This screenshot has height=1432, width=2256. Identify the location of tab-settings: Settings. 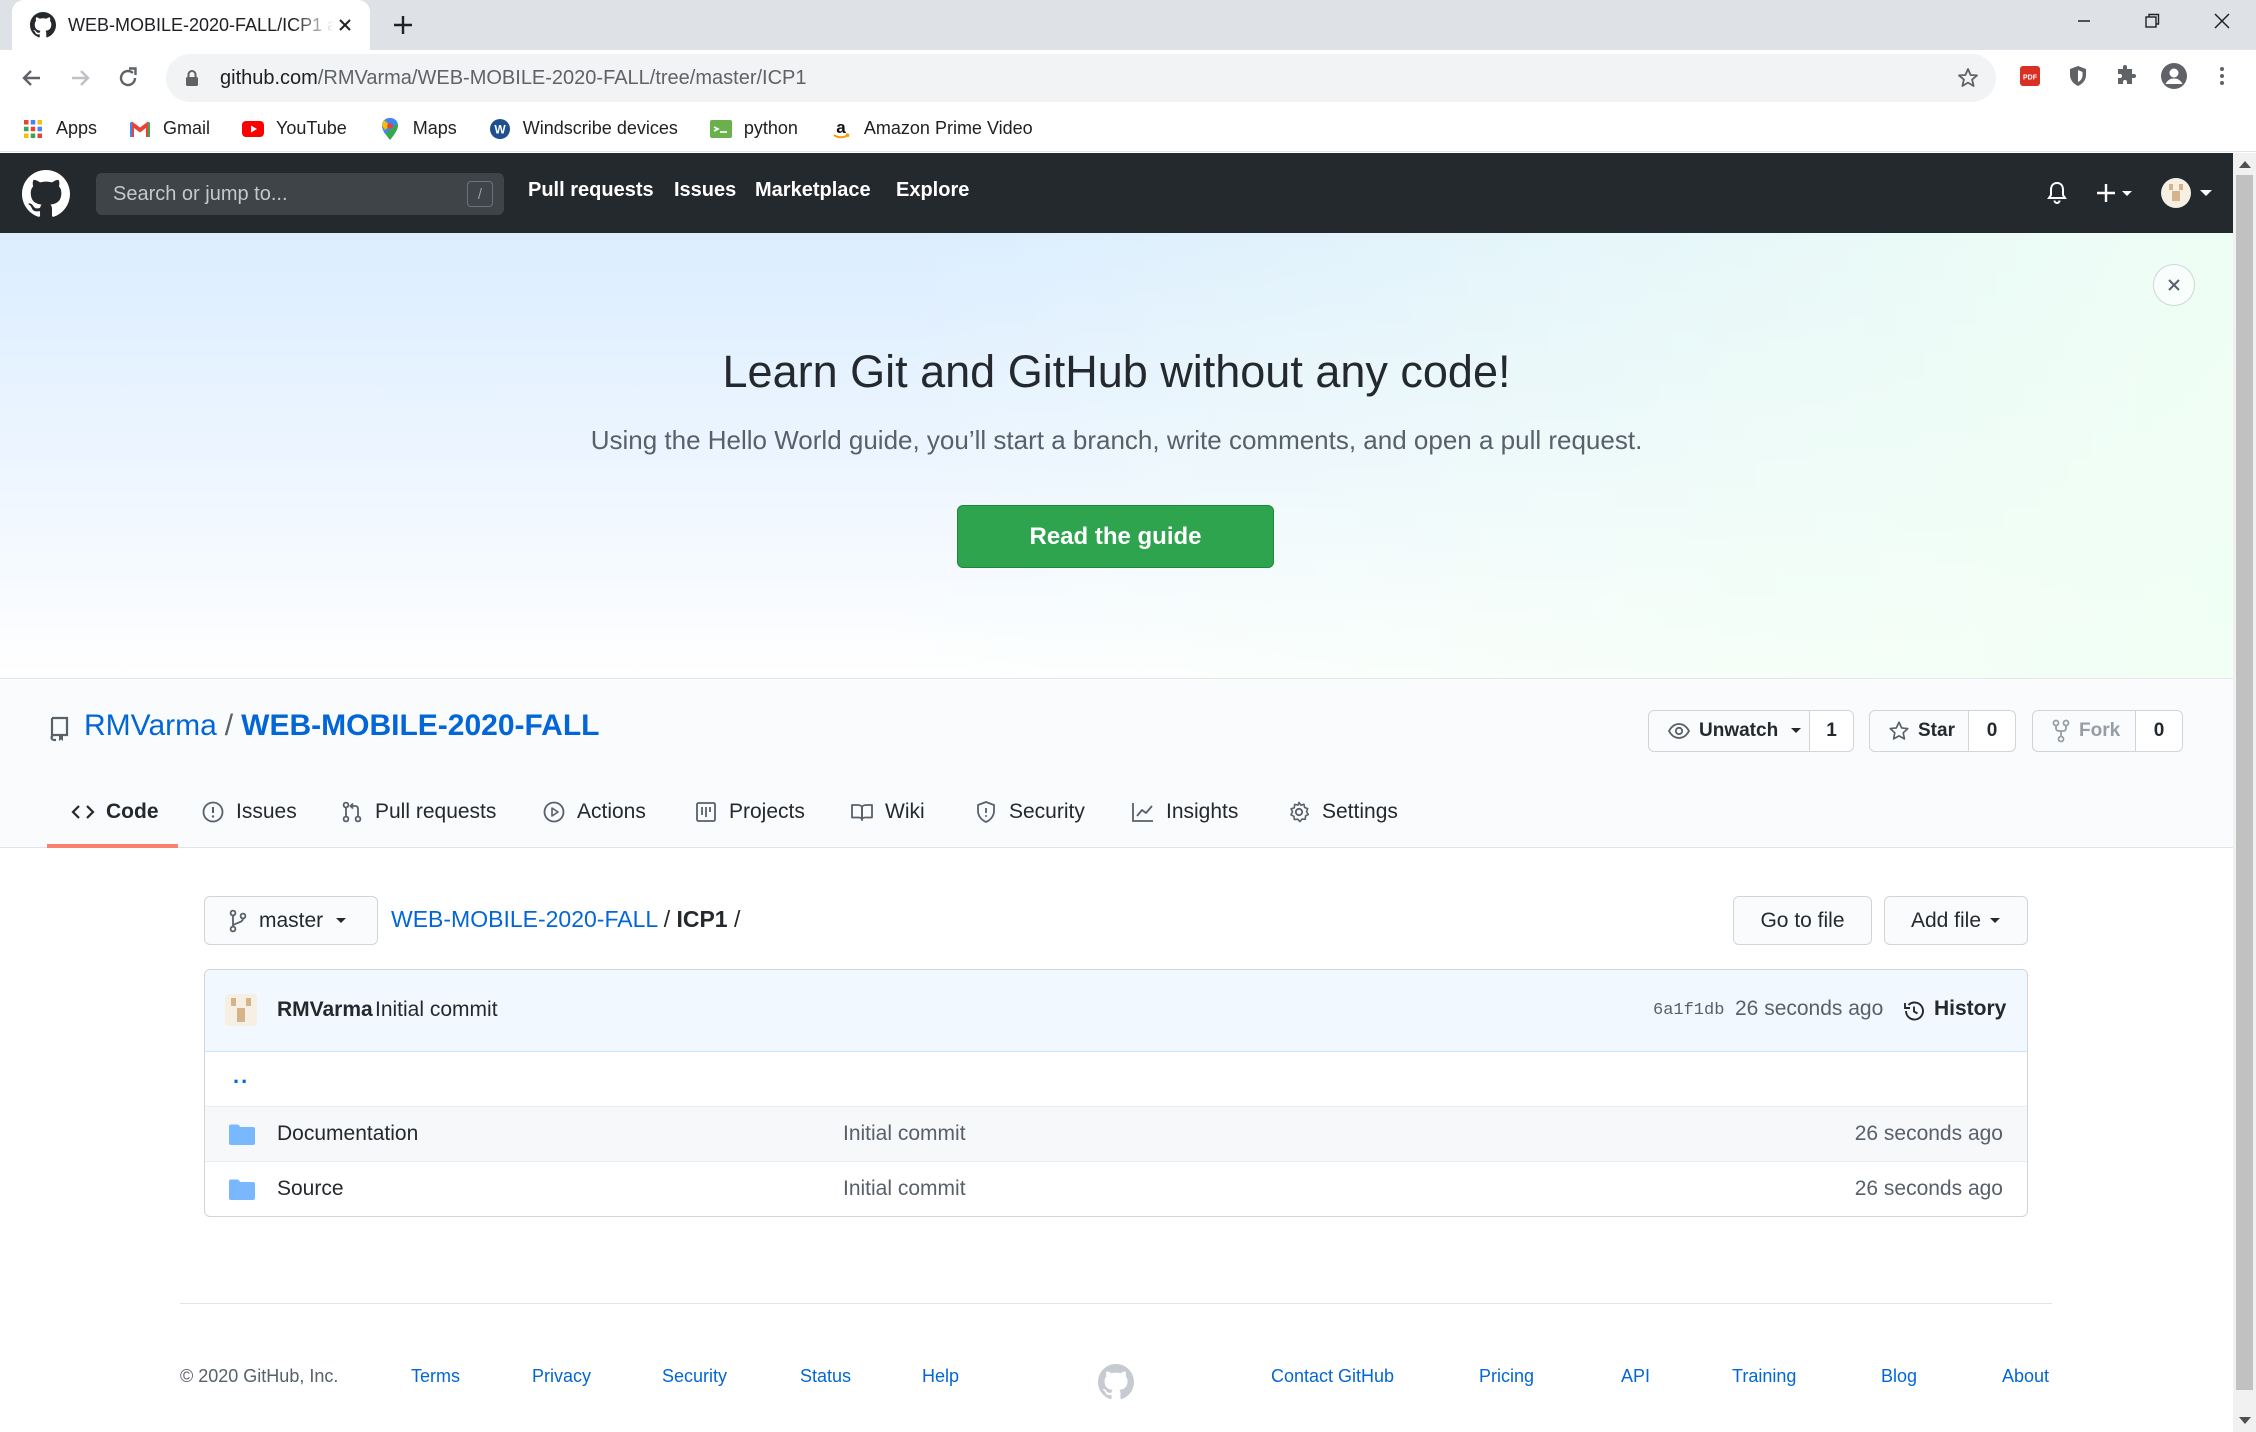
(1342, 819).